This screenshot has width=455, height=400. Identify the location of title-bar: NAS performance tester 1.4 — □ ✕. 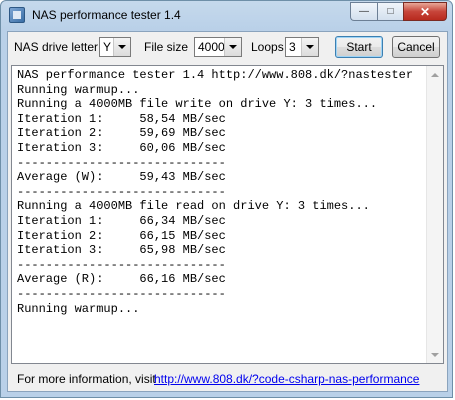
(226, 16).